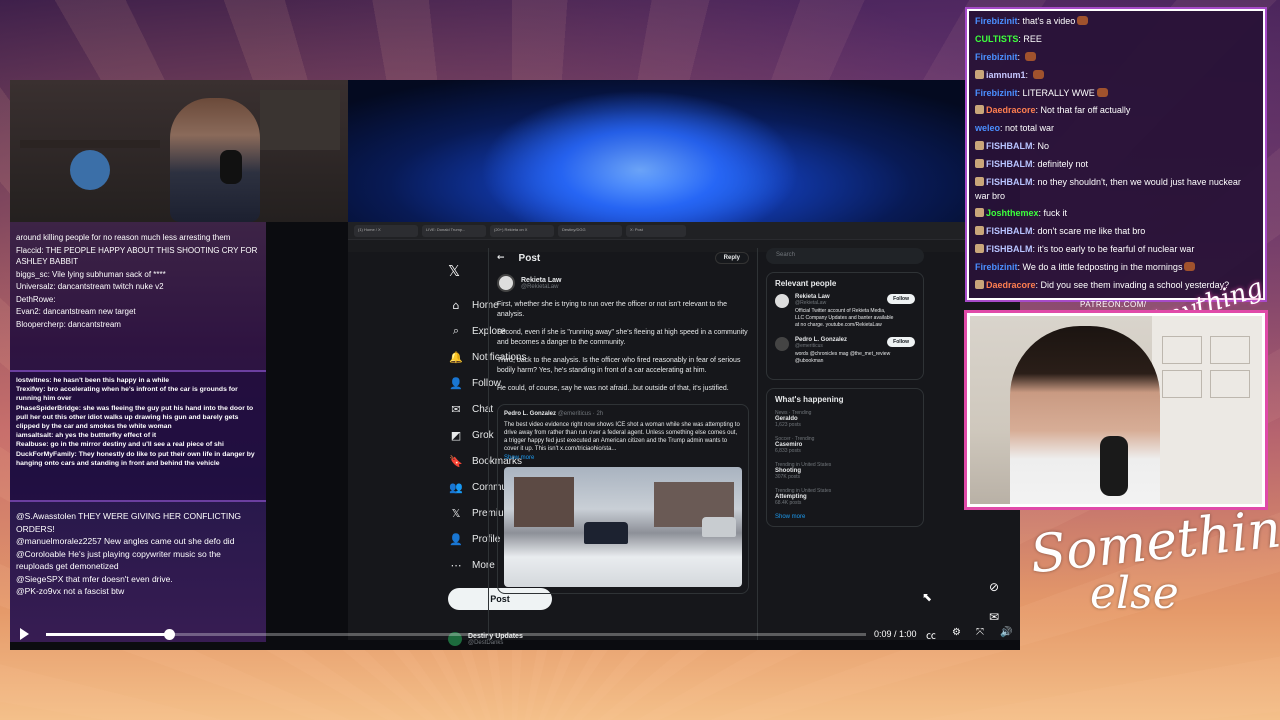 The height and width of the screenshot is (720, 1280). I want to click on fullscreen-icon: ⤧, so click(980, 632).